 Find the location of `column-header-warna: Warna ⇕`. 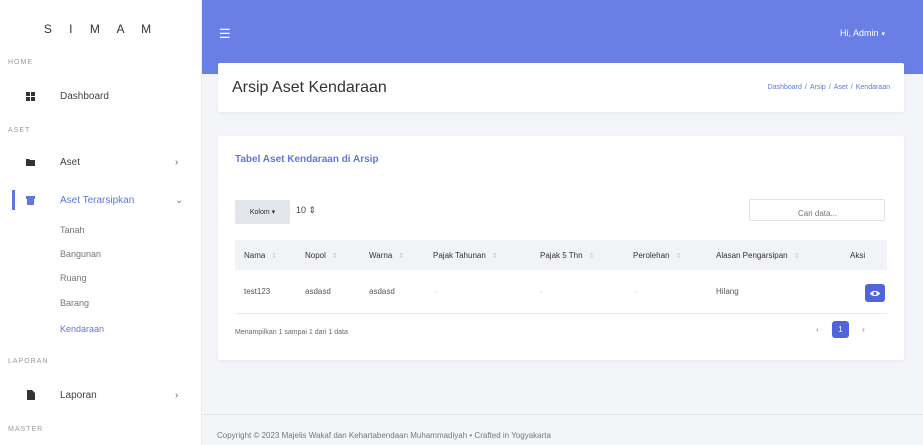

column-header-warna: Warna ⇕ is located at coordinates (386, 255).